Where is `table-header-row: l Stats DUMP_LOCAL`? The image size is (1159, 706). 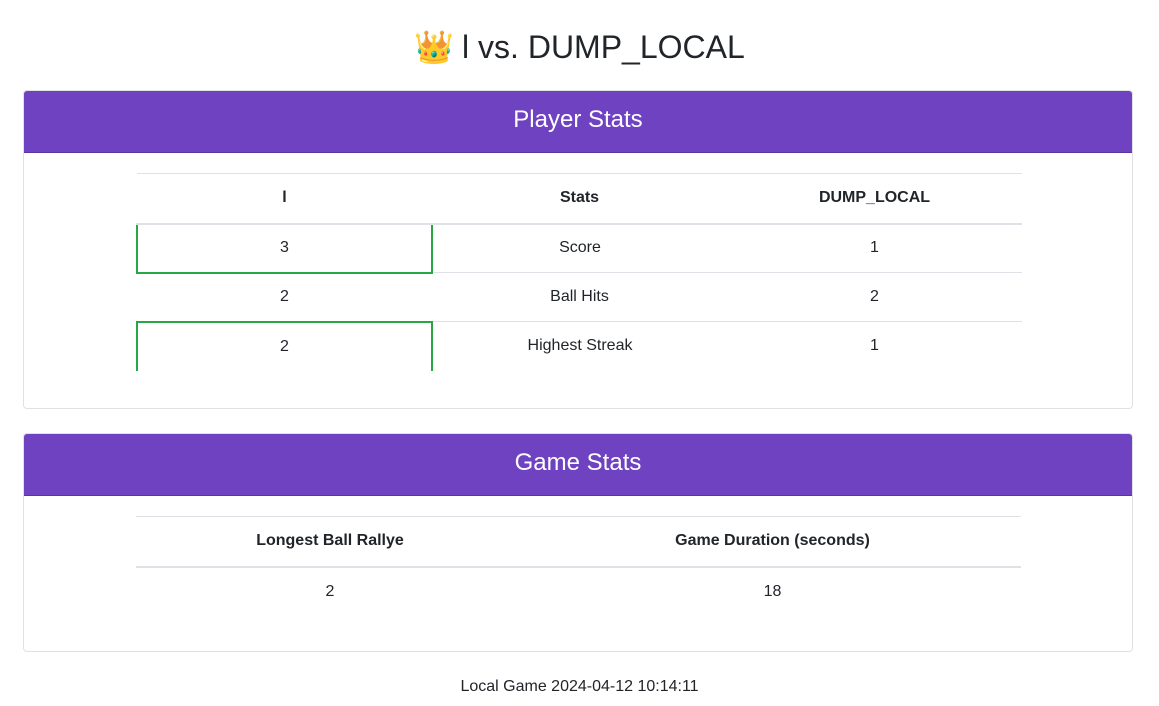
table-header-row: l Stats DUMP_LOCAL is located at coordinates (579, 199).